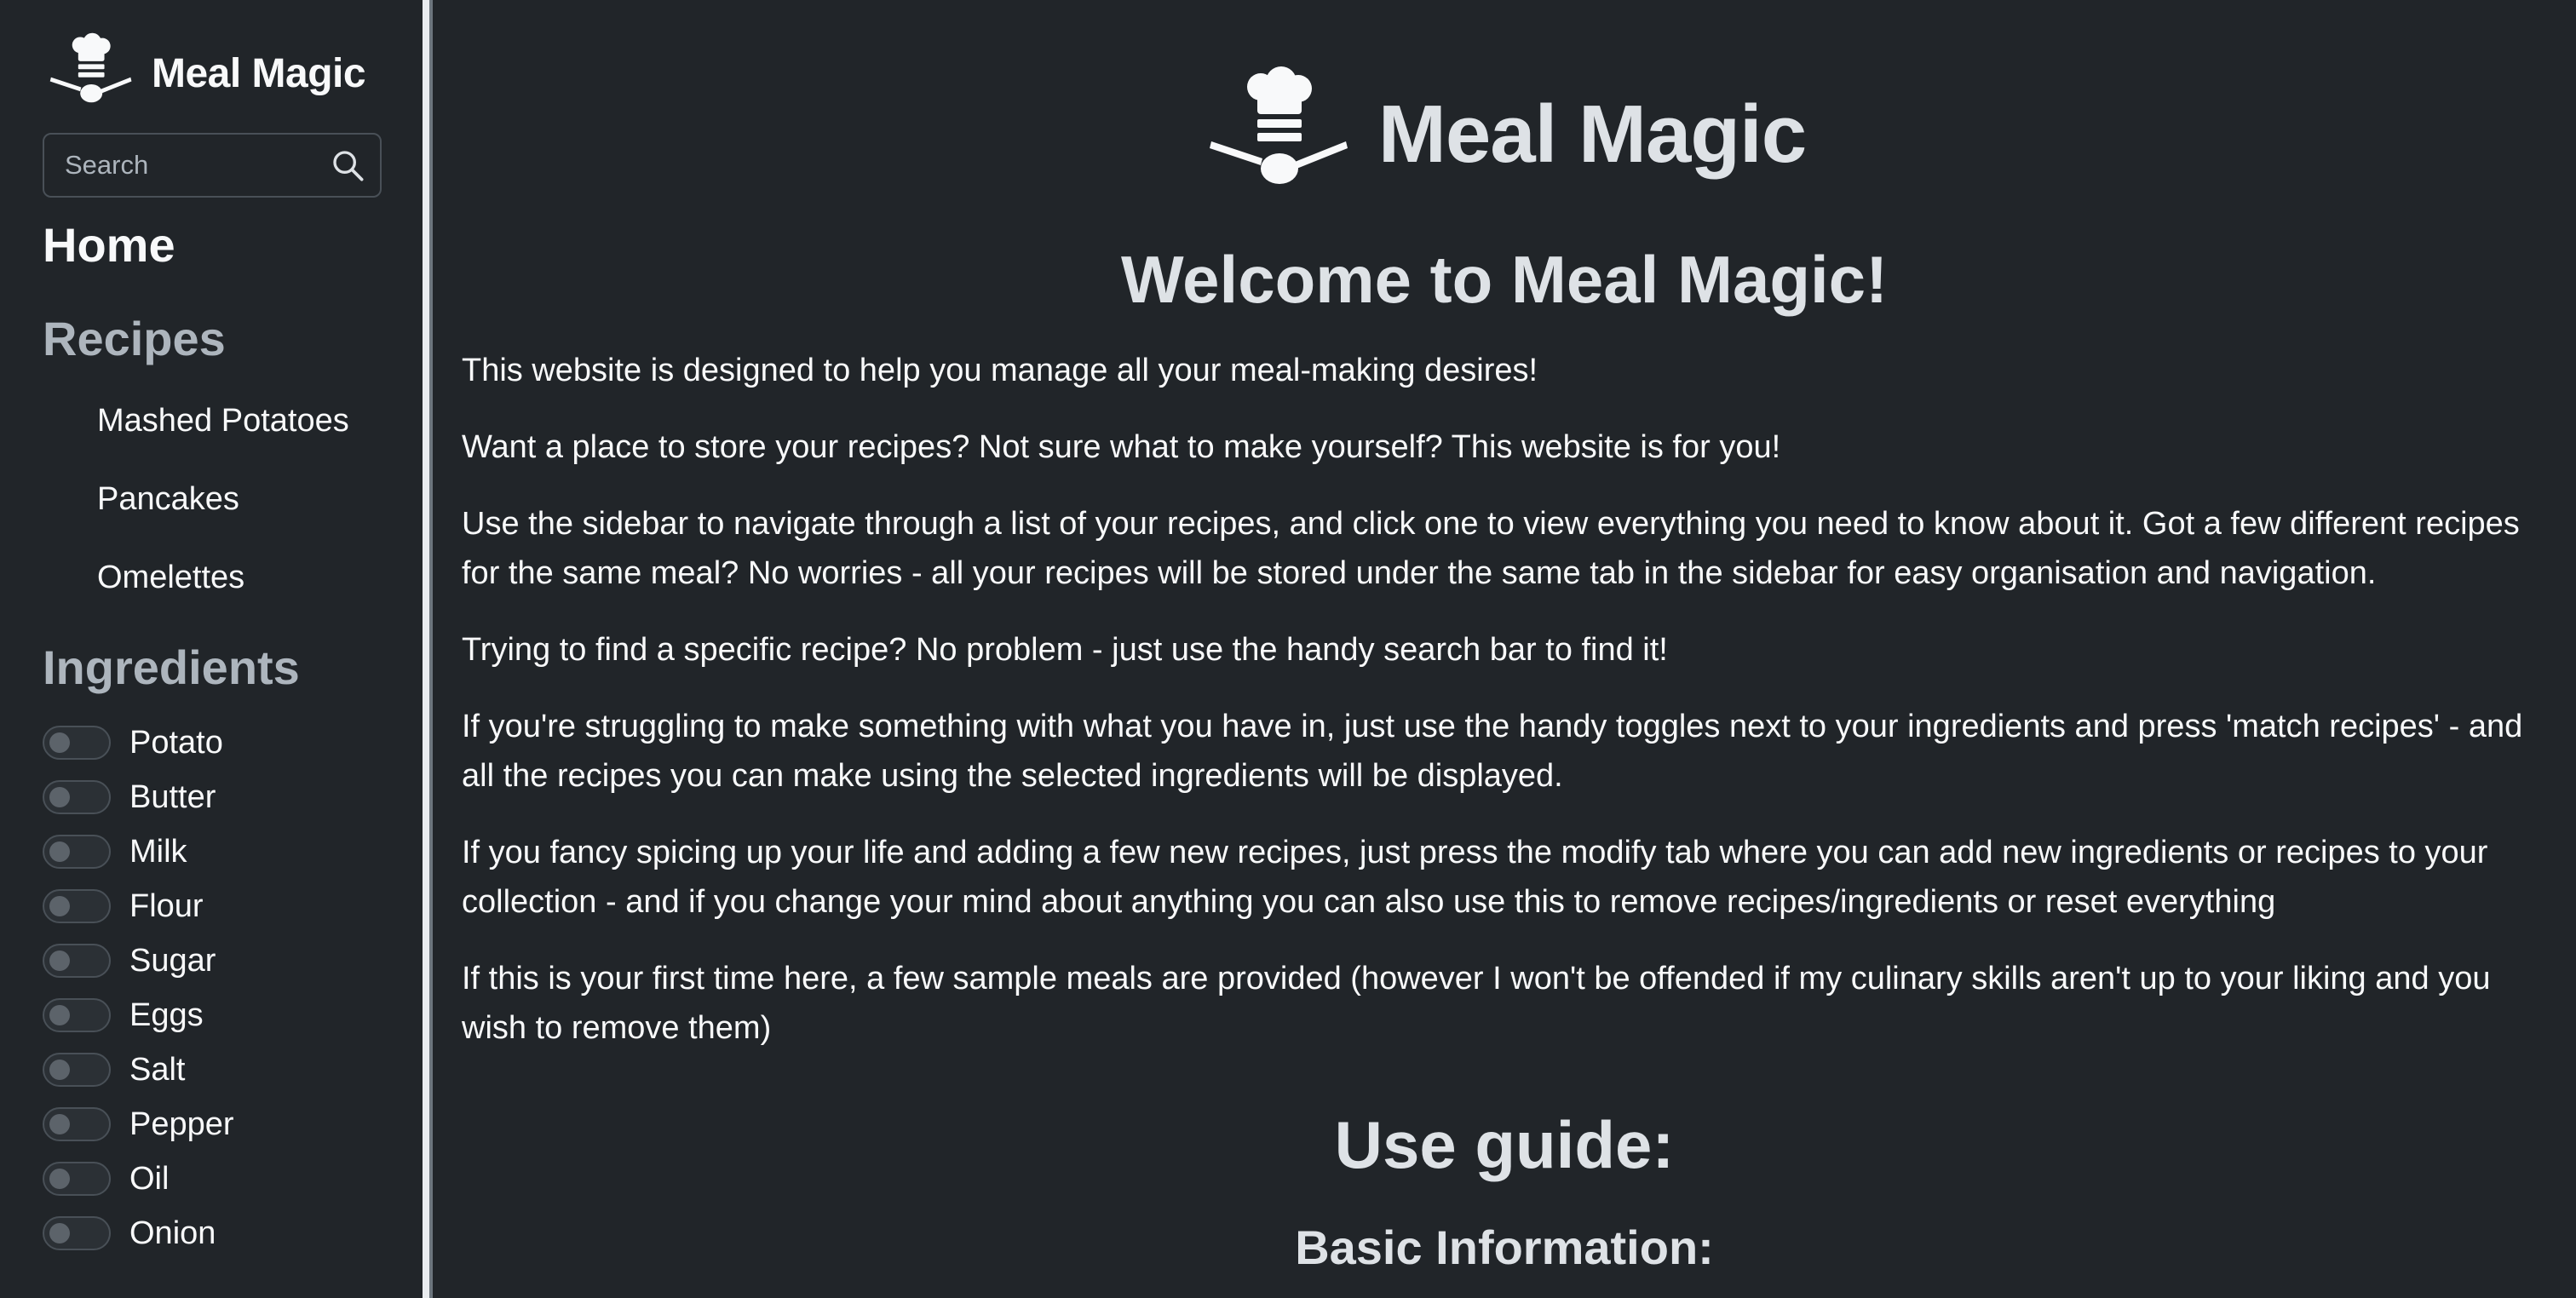 Image resolution: width=2576 pixels, height=1298 pixels. I want to click on ingredient-item: Oil, so click(233, 1179).